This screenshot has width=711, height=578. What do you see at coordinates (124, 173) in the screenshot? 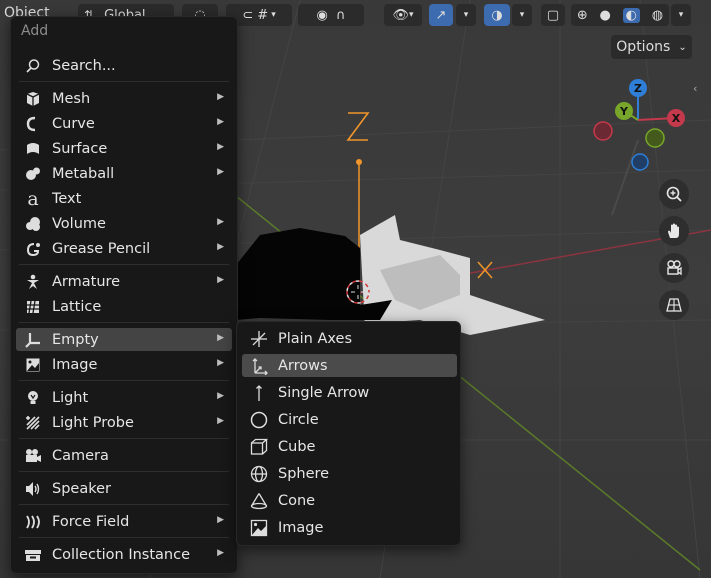
I see `menu-item-metaball: Metaball ▶` at bounding box center [124, 173].